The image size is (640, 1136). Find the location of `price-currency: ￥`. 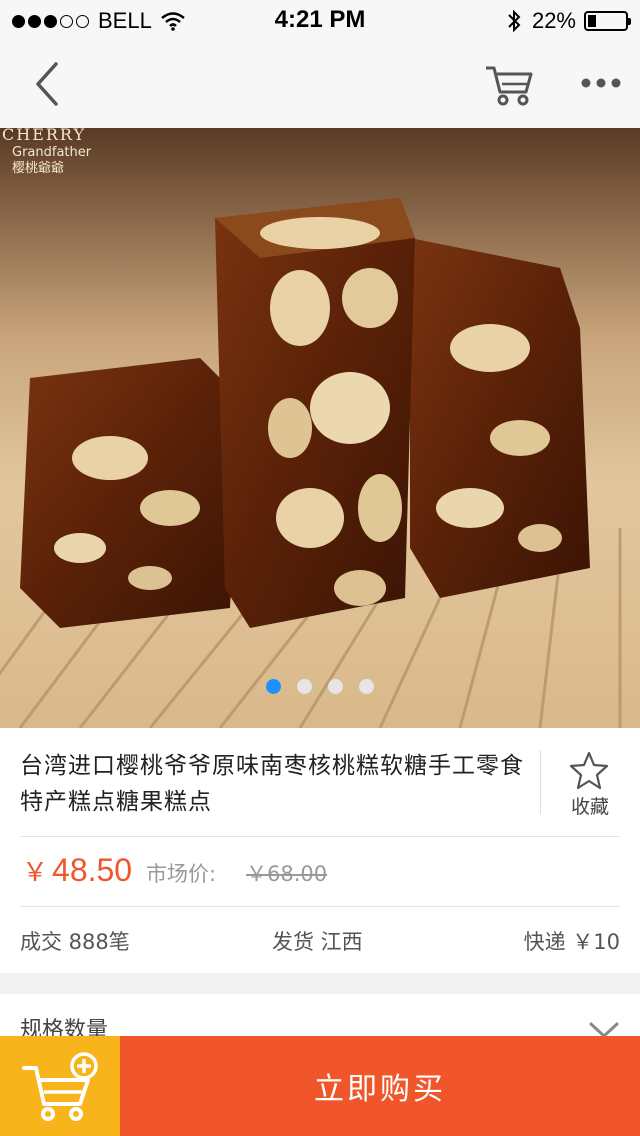

price-currency: ￥ is located at coordinates (35, 872).